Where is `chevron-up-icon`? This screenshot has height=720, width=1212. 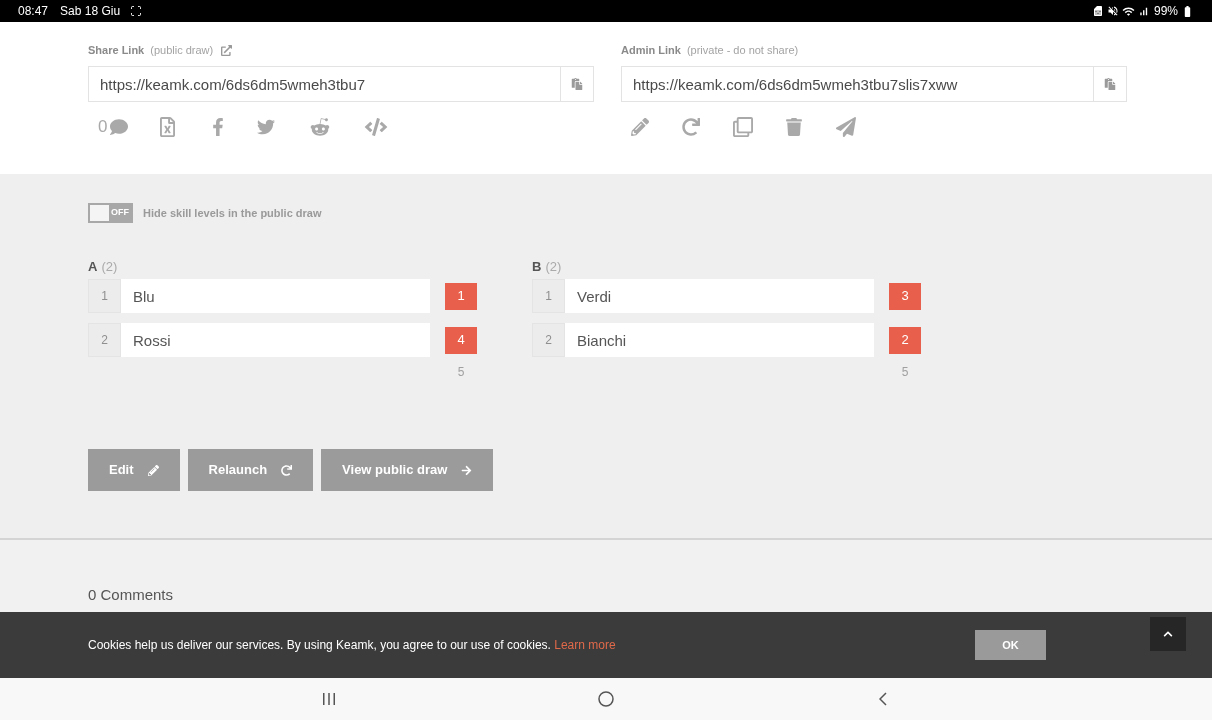 chevron-up-icon is located at coordinates (1168, 634).